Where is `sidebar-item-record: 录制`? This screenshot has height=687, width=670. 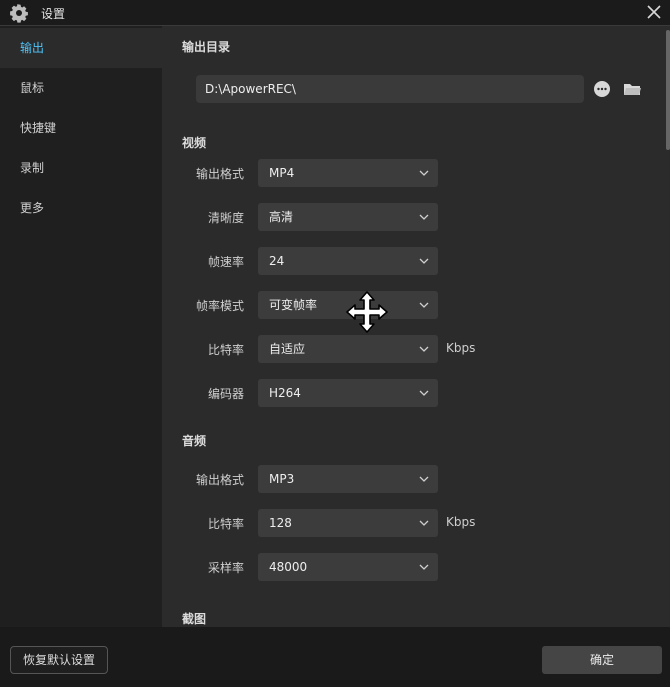 sidebar-item-record: 录制 is located at coordinates (81, 168).